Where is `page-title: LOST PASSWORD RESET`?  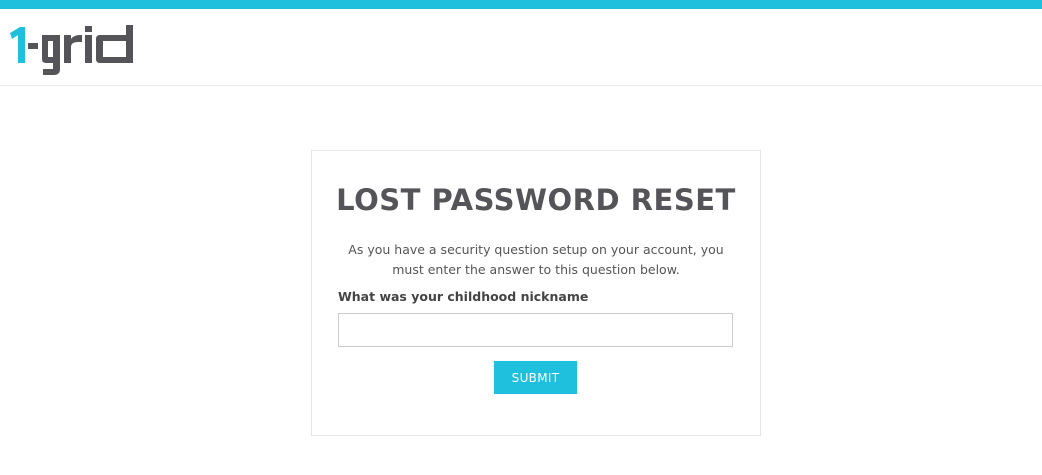 page-title: LOST PASSWORD RESET is located at coordinates (536, 200).